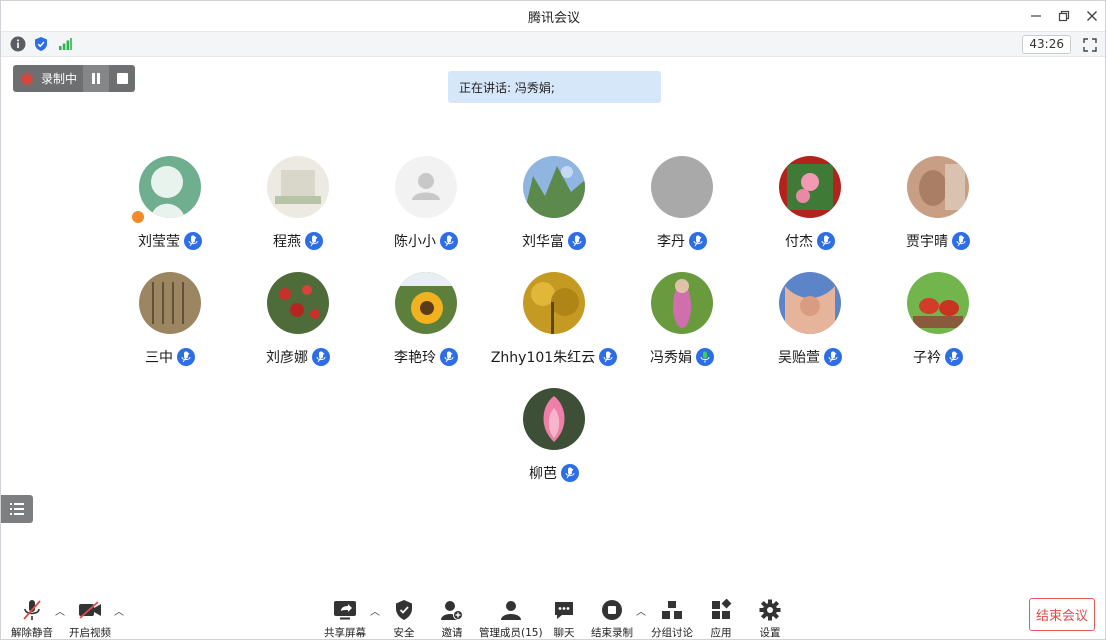  I want to click on chat-icon, so click(564, 610).